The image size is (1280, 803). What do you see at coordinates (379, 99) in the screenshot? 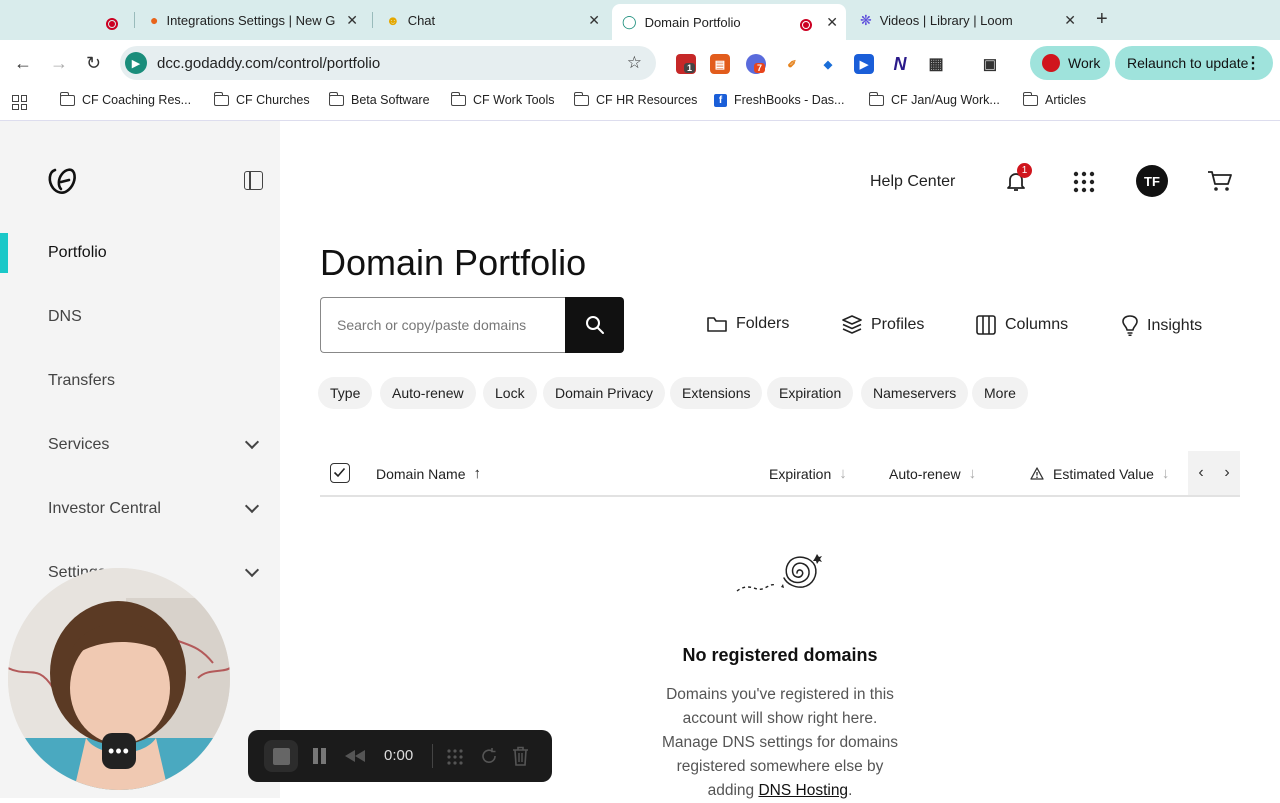
I see `bookmark-folder: Beta Software` at bounding box center [379, 99].